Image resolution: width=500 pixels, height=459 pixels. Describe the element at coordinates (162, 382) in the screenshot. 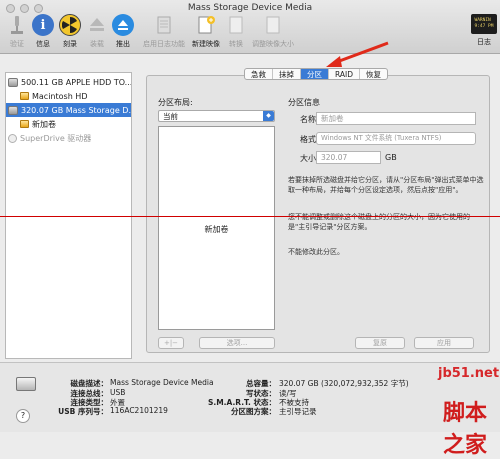

I see `disk-desc-value: Mass Storage Device Media` at that location.